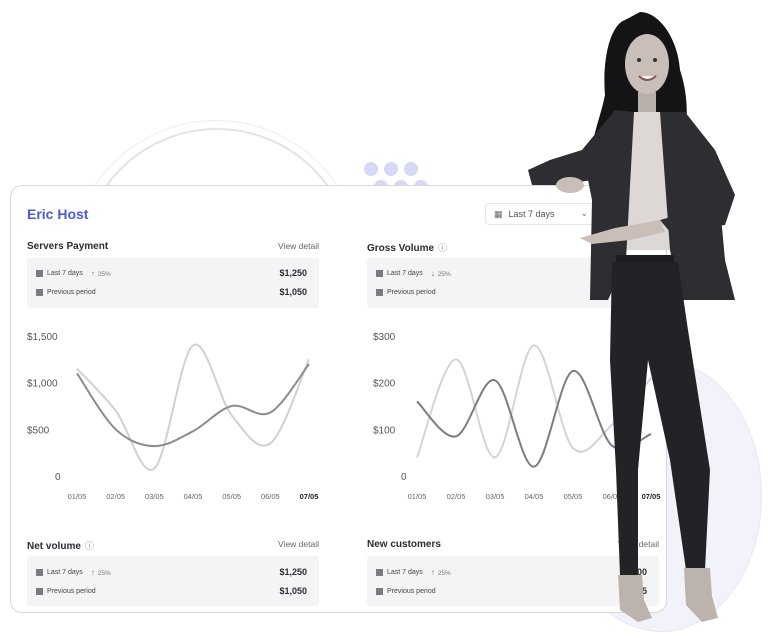 The image size is (768, 641). I want to click on y-tick-label: $300, so click(384, 337).